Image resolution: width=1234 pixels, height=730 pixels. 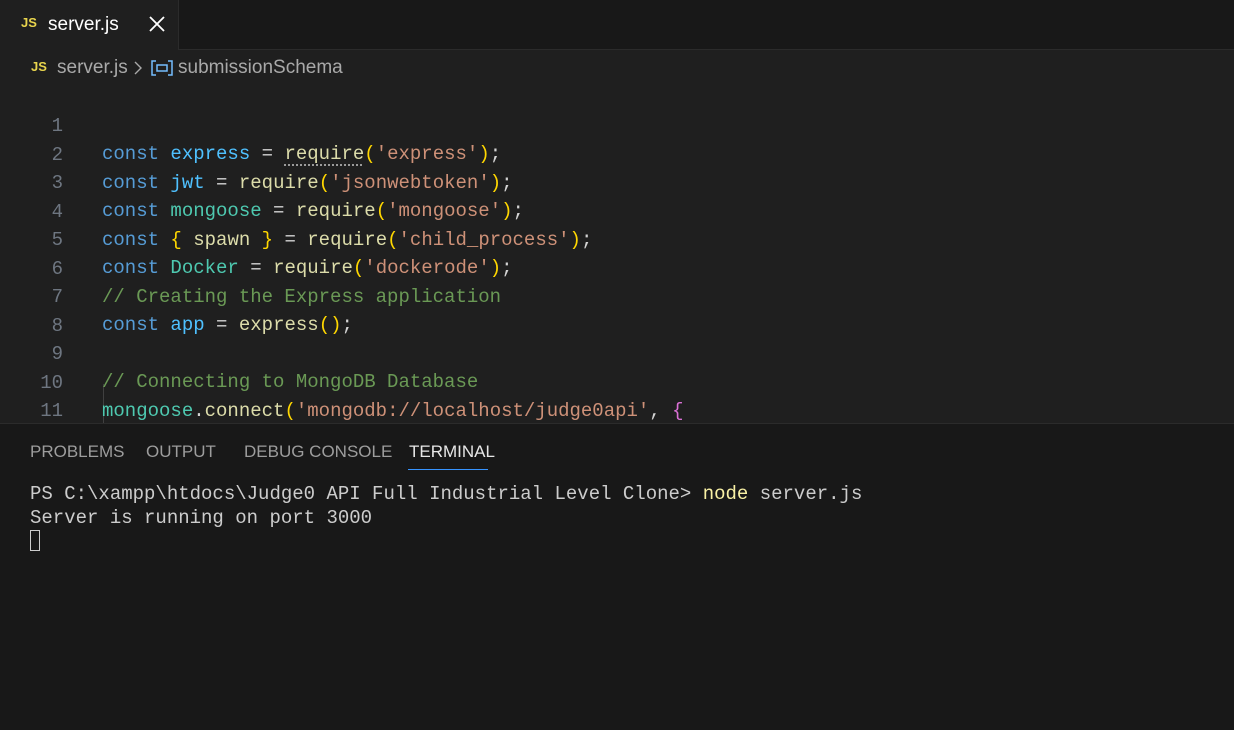 I want to click on code-line: 3 const mongoose = require('mongoose');, so click(x=617, y=181).